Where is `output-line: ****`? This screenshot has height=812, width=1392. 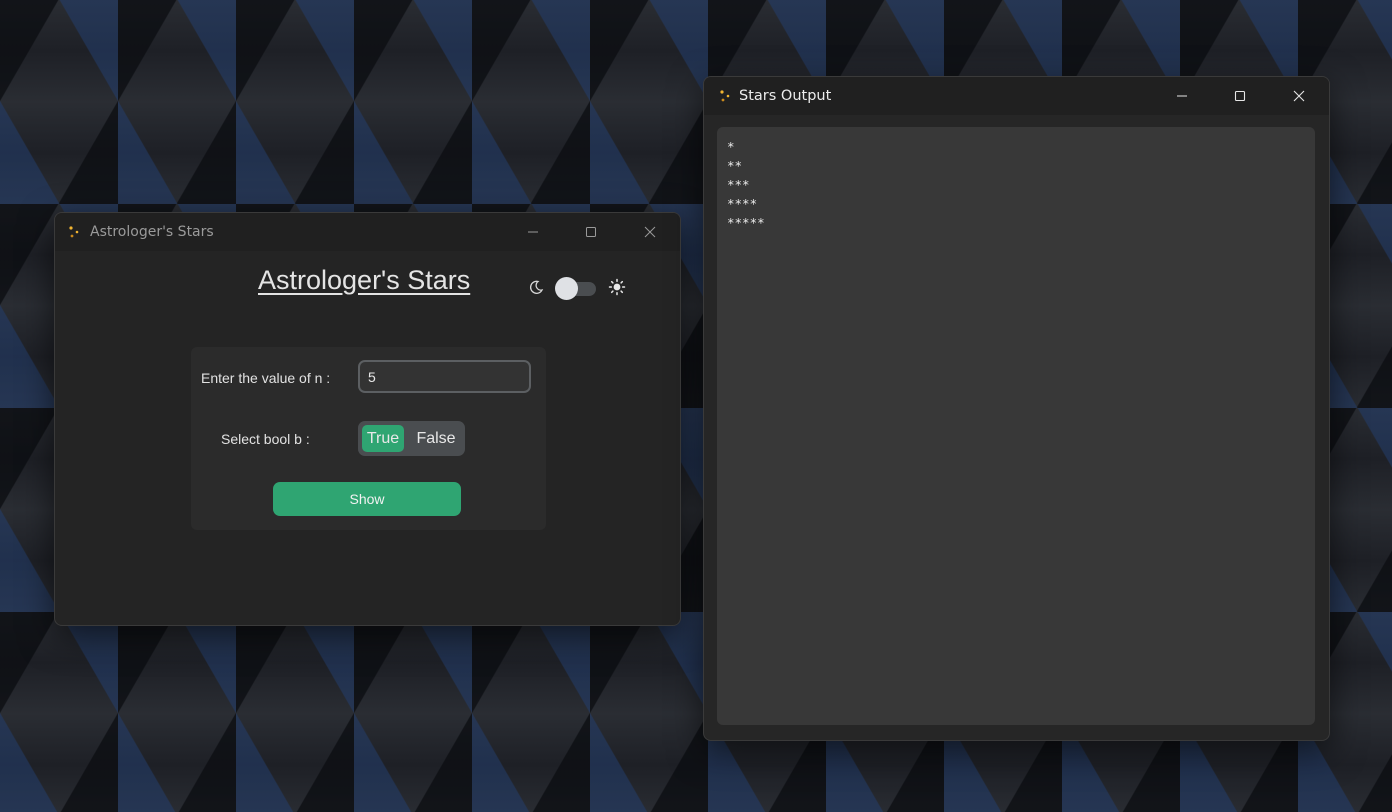 output-line: **** is located at coordinates (742, 203).